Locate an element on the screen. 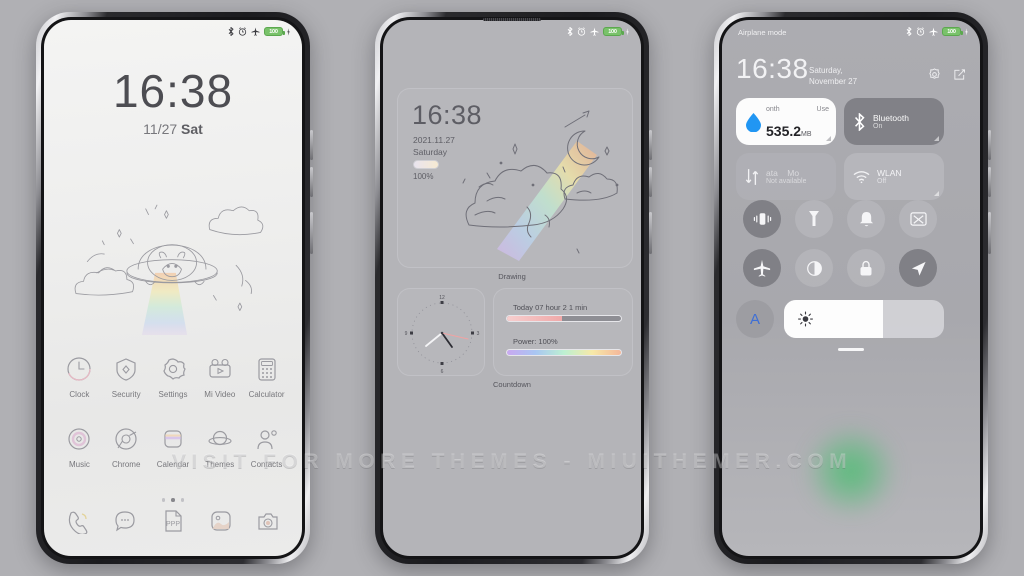 The width and height of the screenshot is (1024, 576). control-center-header-icons is located at coordinates (947, 74).